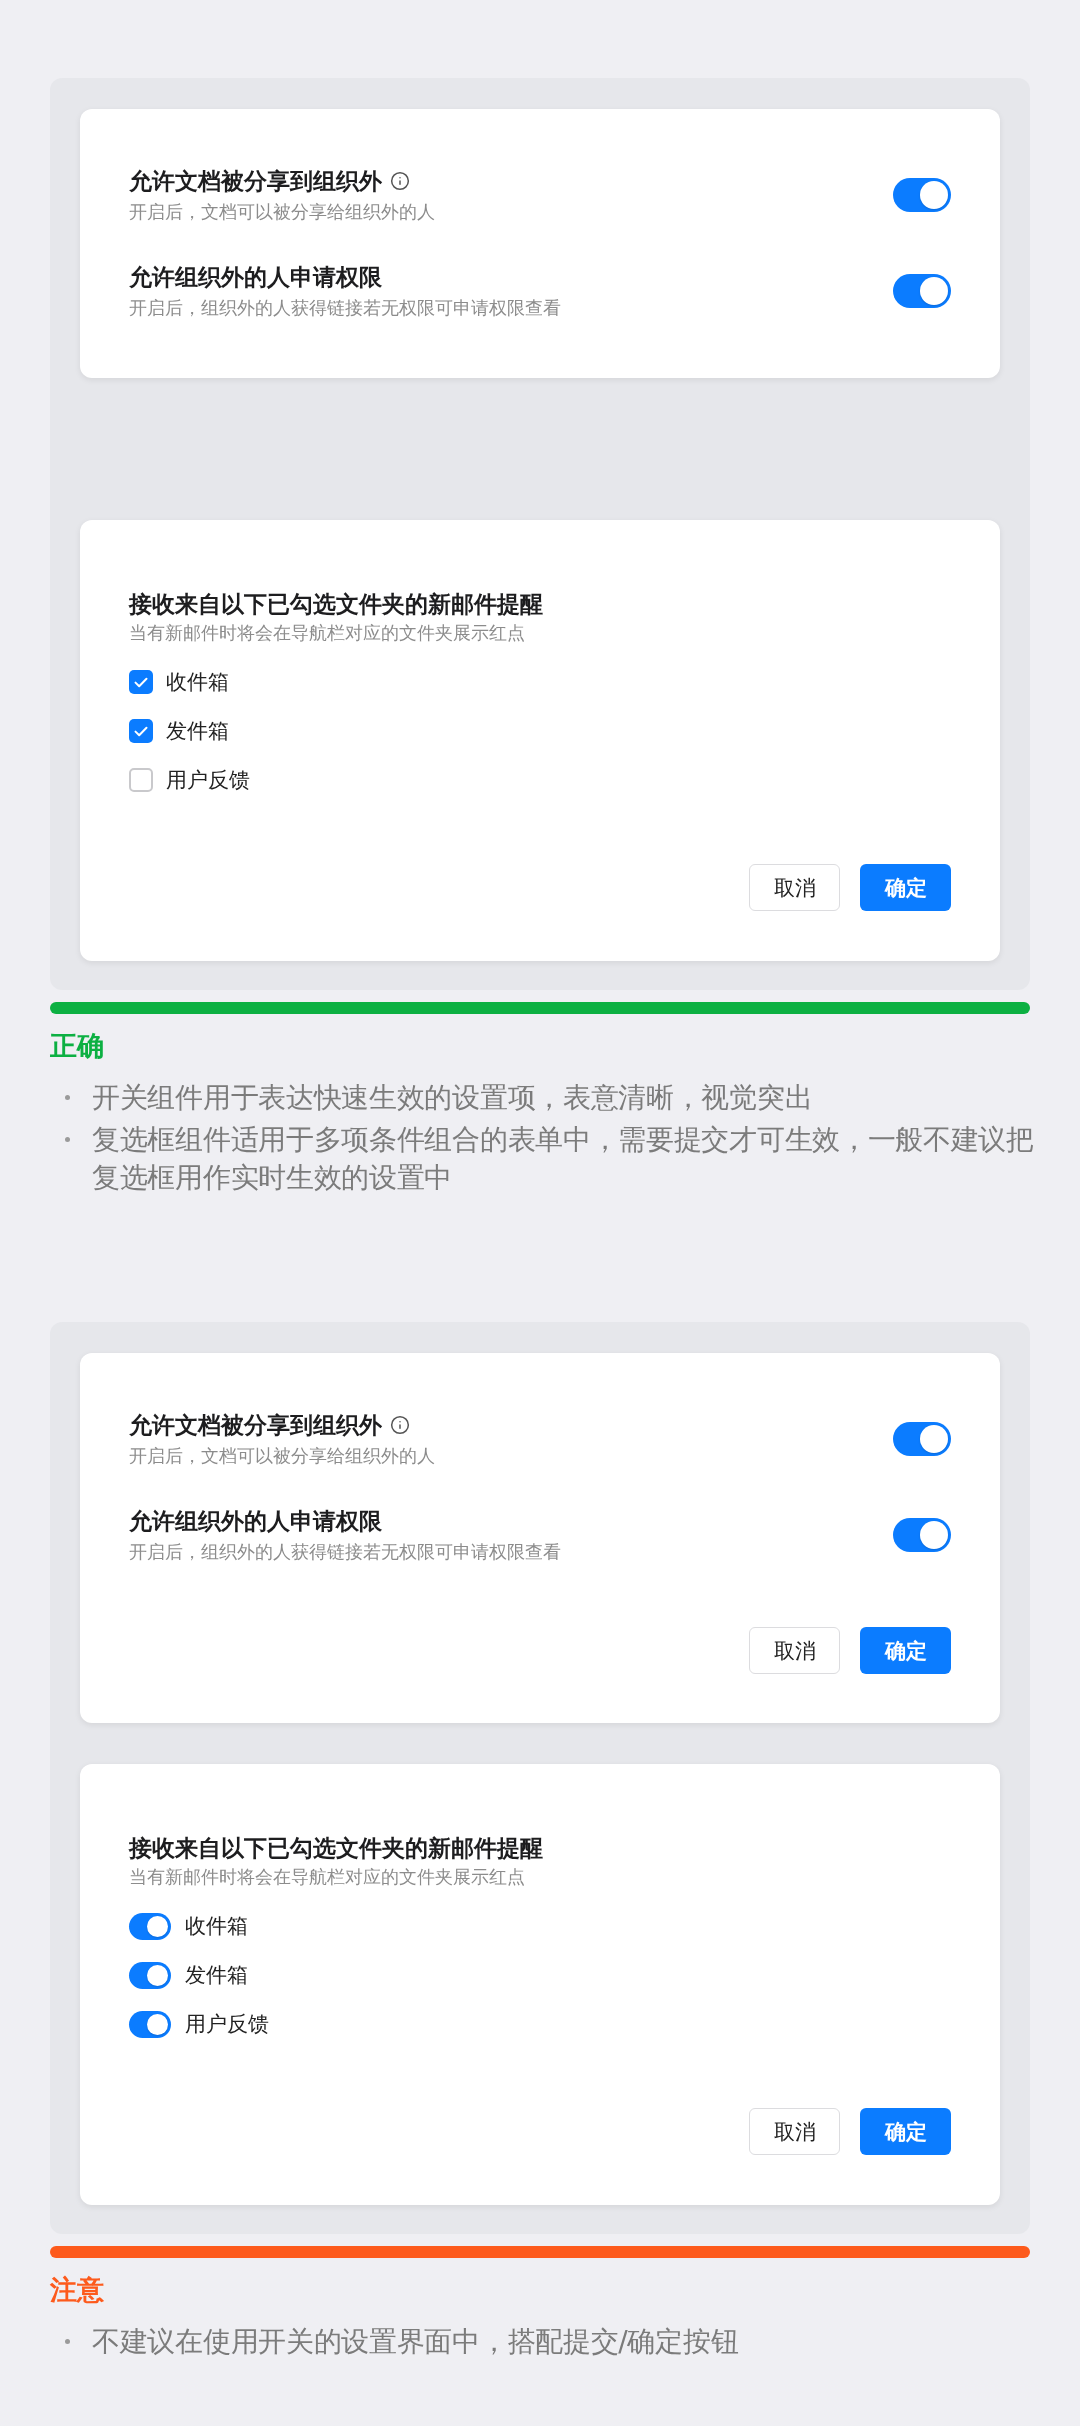 The width and height of the screenshot is (1080, 2426). Describe the element at coordinates (77, 2290) in the screenshot. I see `verdict-heading: 注意` at that location.